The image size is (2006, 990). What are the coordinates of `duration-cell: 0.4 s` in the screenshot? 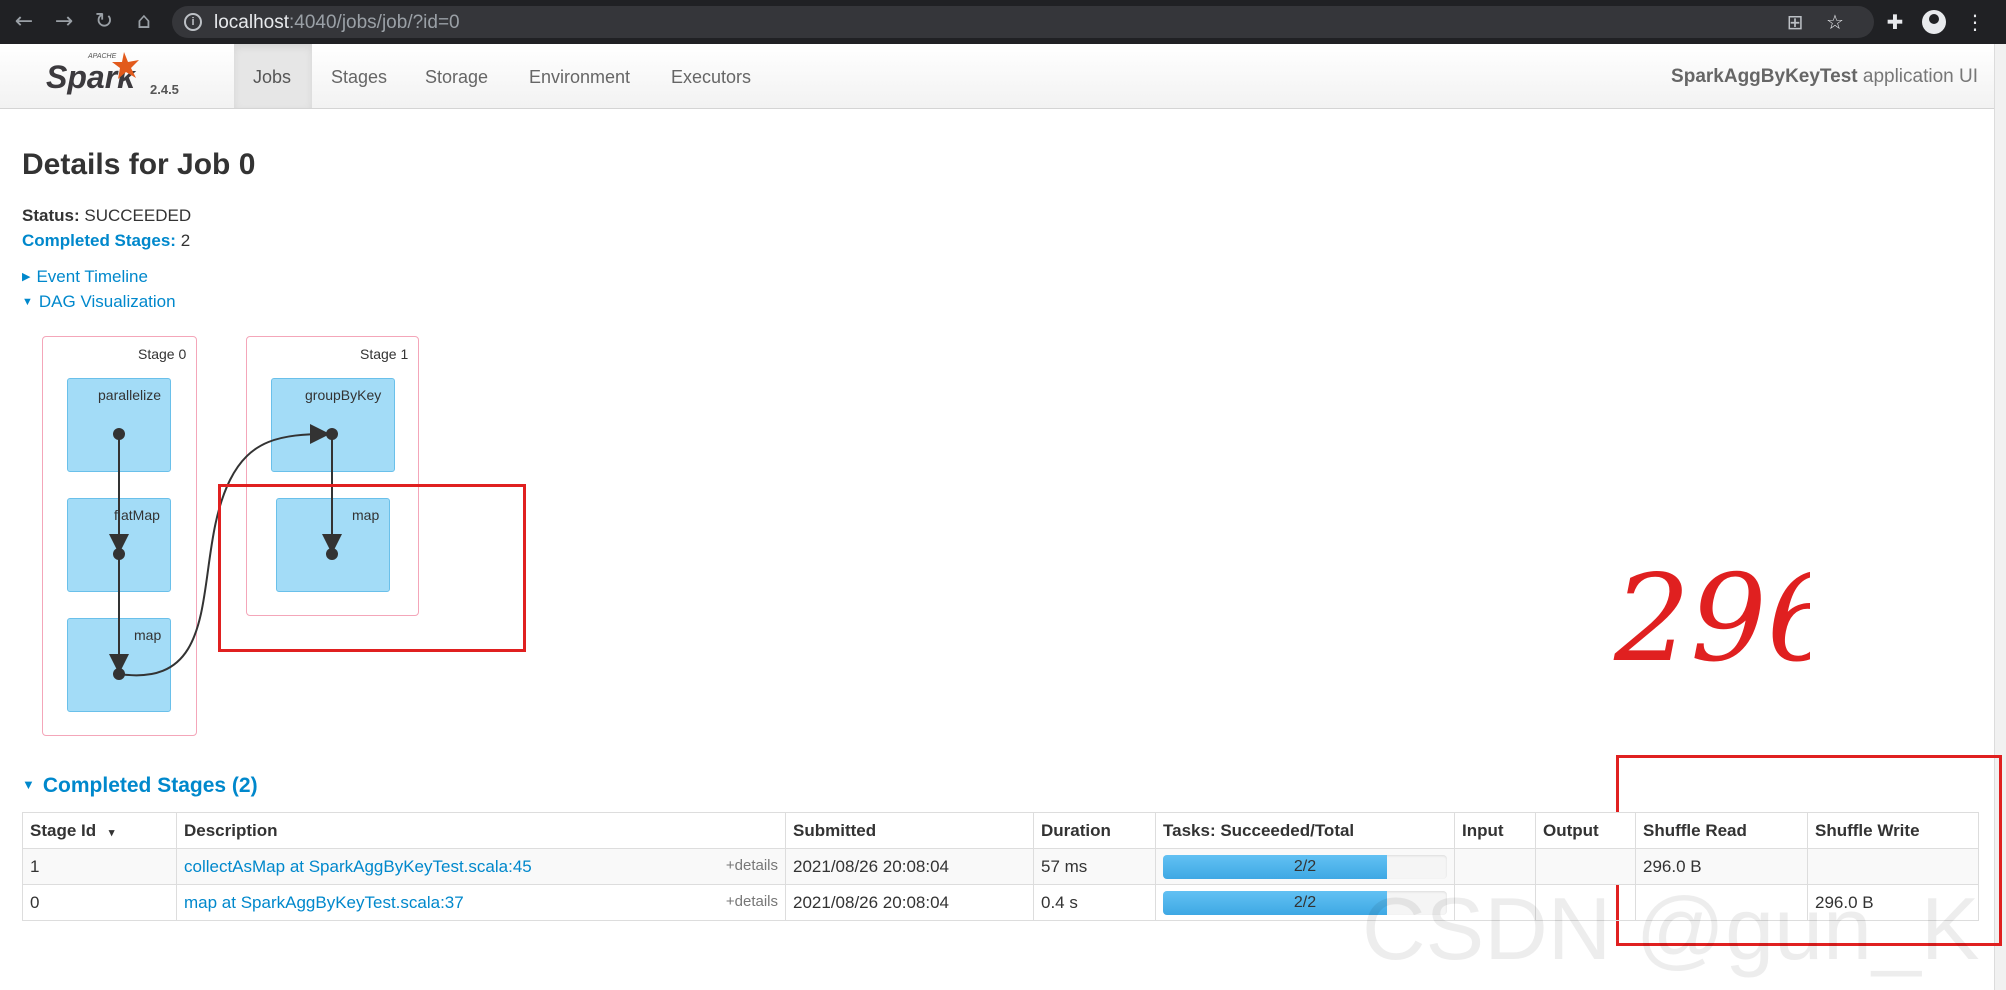 It's located at (1094, 902).